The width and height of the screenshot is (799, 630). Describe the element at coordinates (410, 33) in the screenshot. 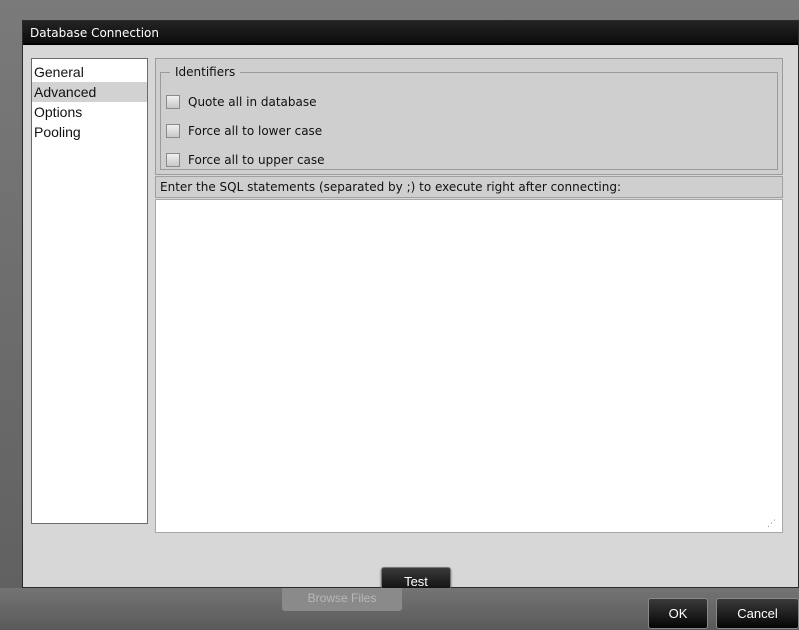

I see `dialog-title: Database Connection` at that location.